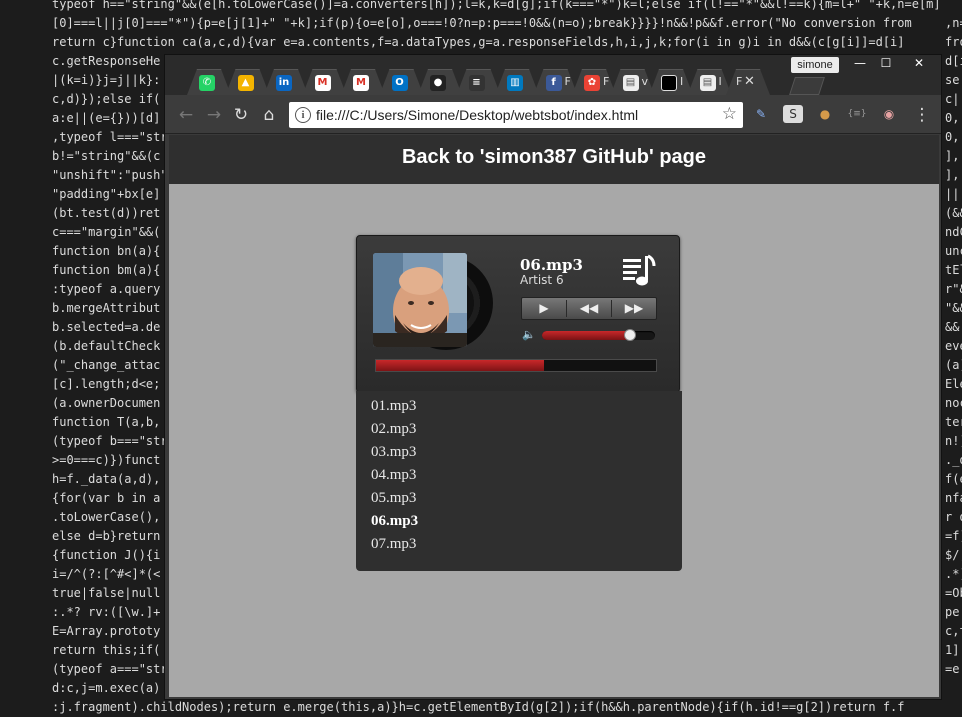 The height and width of the screenshot is (717, 962). I want to click on code-line: "padding"+bx[e], so click(106, 194).